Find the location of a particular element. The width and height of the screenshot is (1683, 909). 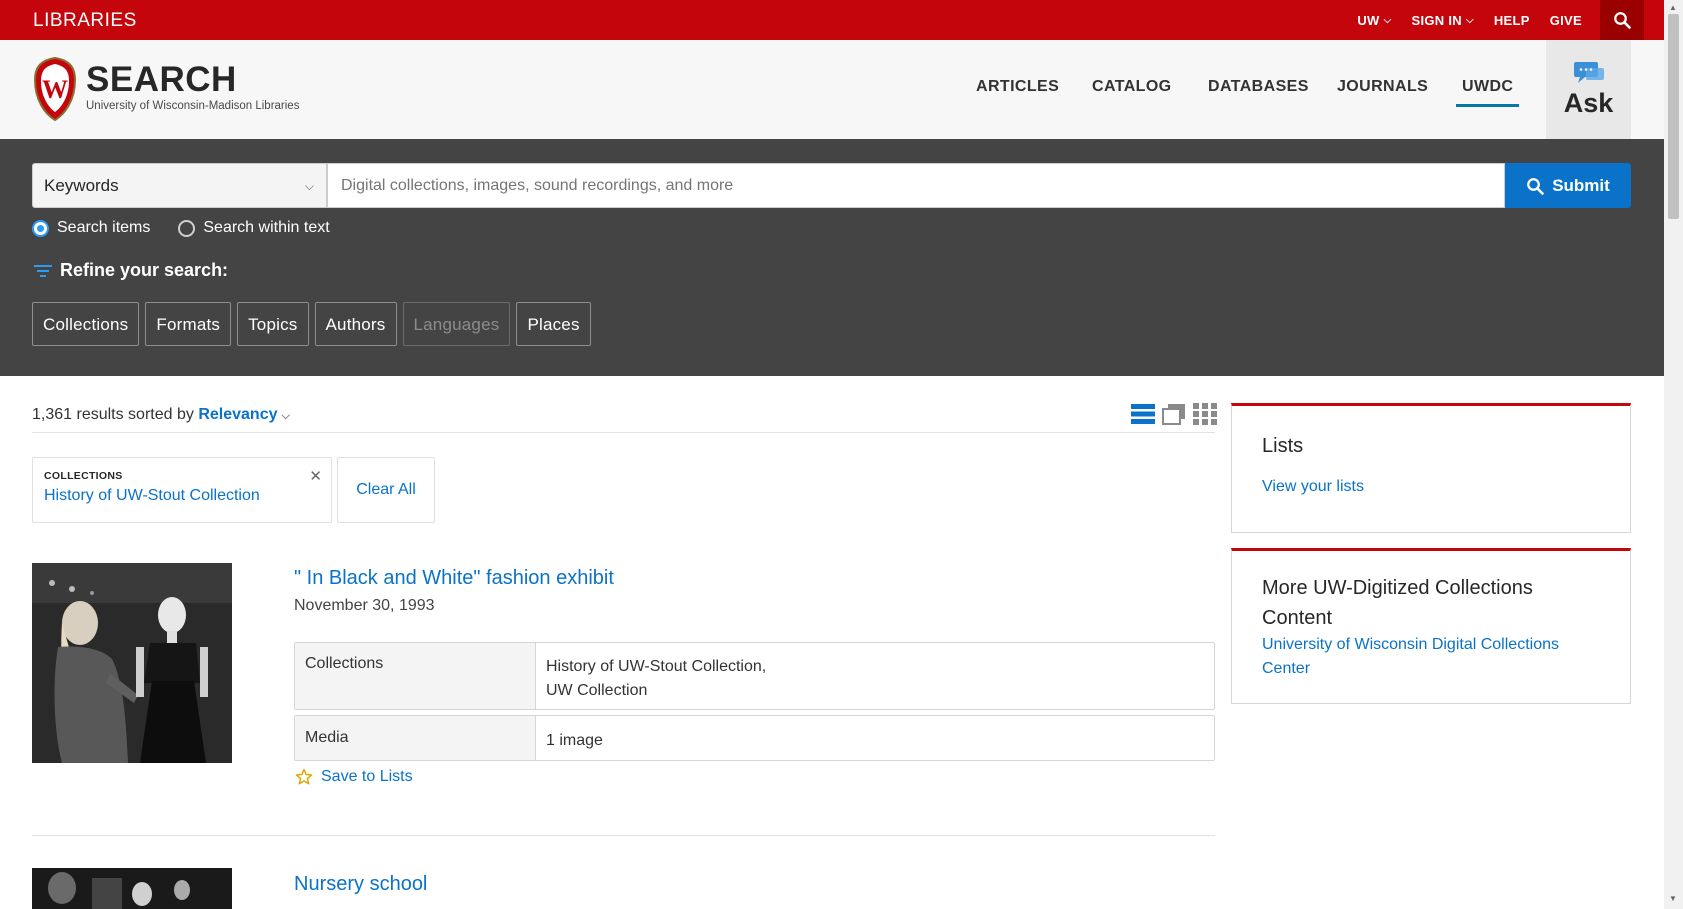

radio-unchecked is located at coordinates (187, 228).